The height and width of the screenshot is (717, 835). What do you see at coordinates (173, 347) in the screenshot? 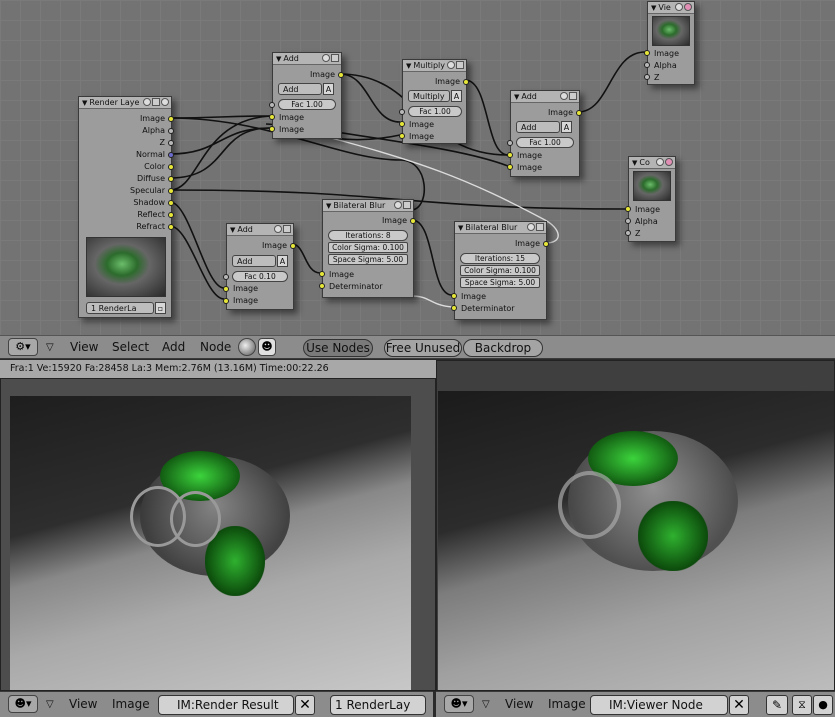
I see `menu-add: Add` at bounding box center [173, 347].